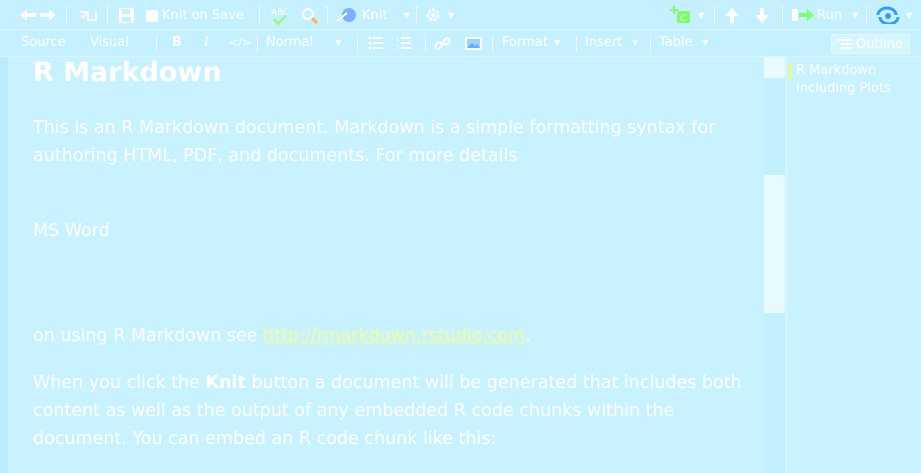 The image size is (921, 473). Describe the element at coordinates (126, 15) in the screenshot. I see `save-button` at that location.